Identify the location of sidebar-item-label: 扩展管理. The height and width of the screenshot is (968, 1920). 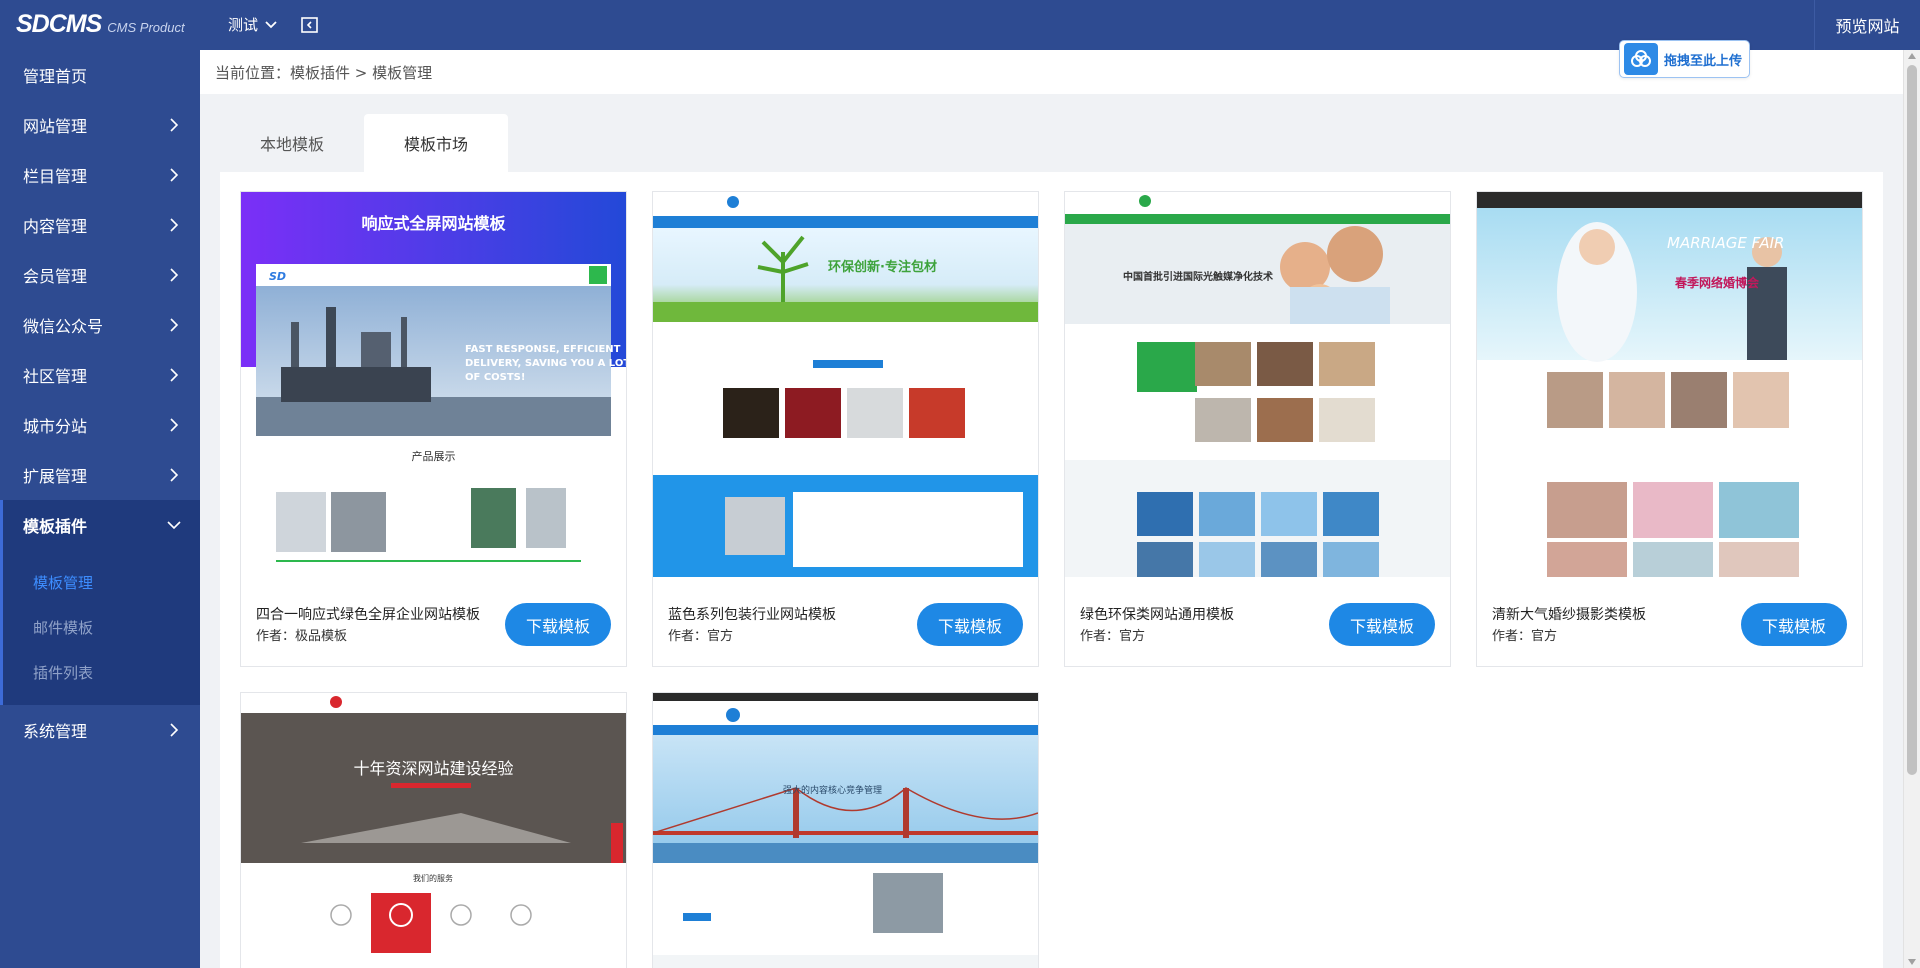
(55, 476).